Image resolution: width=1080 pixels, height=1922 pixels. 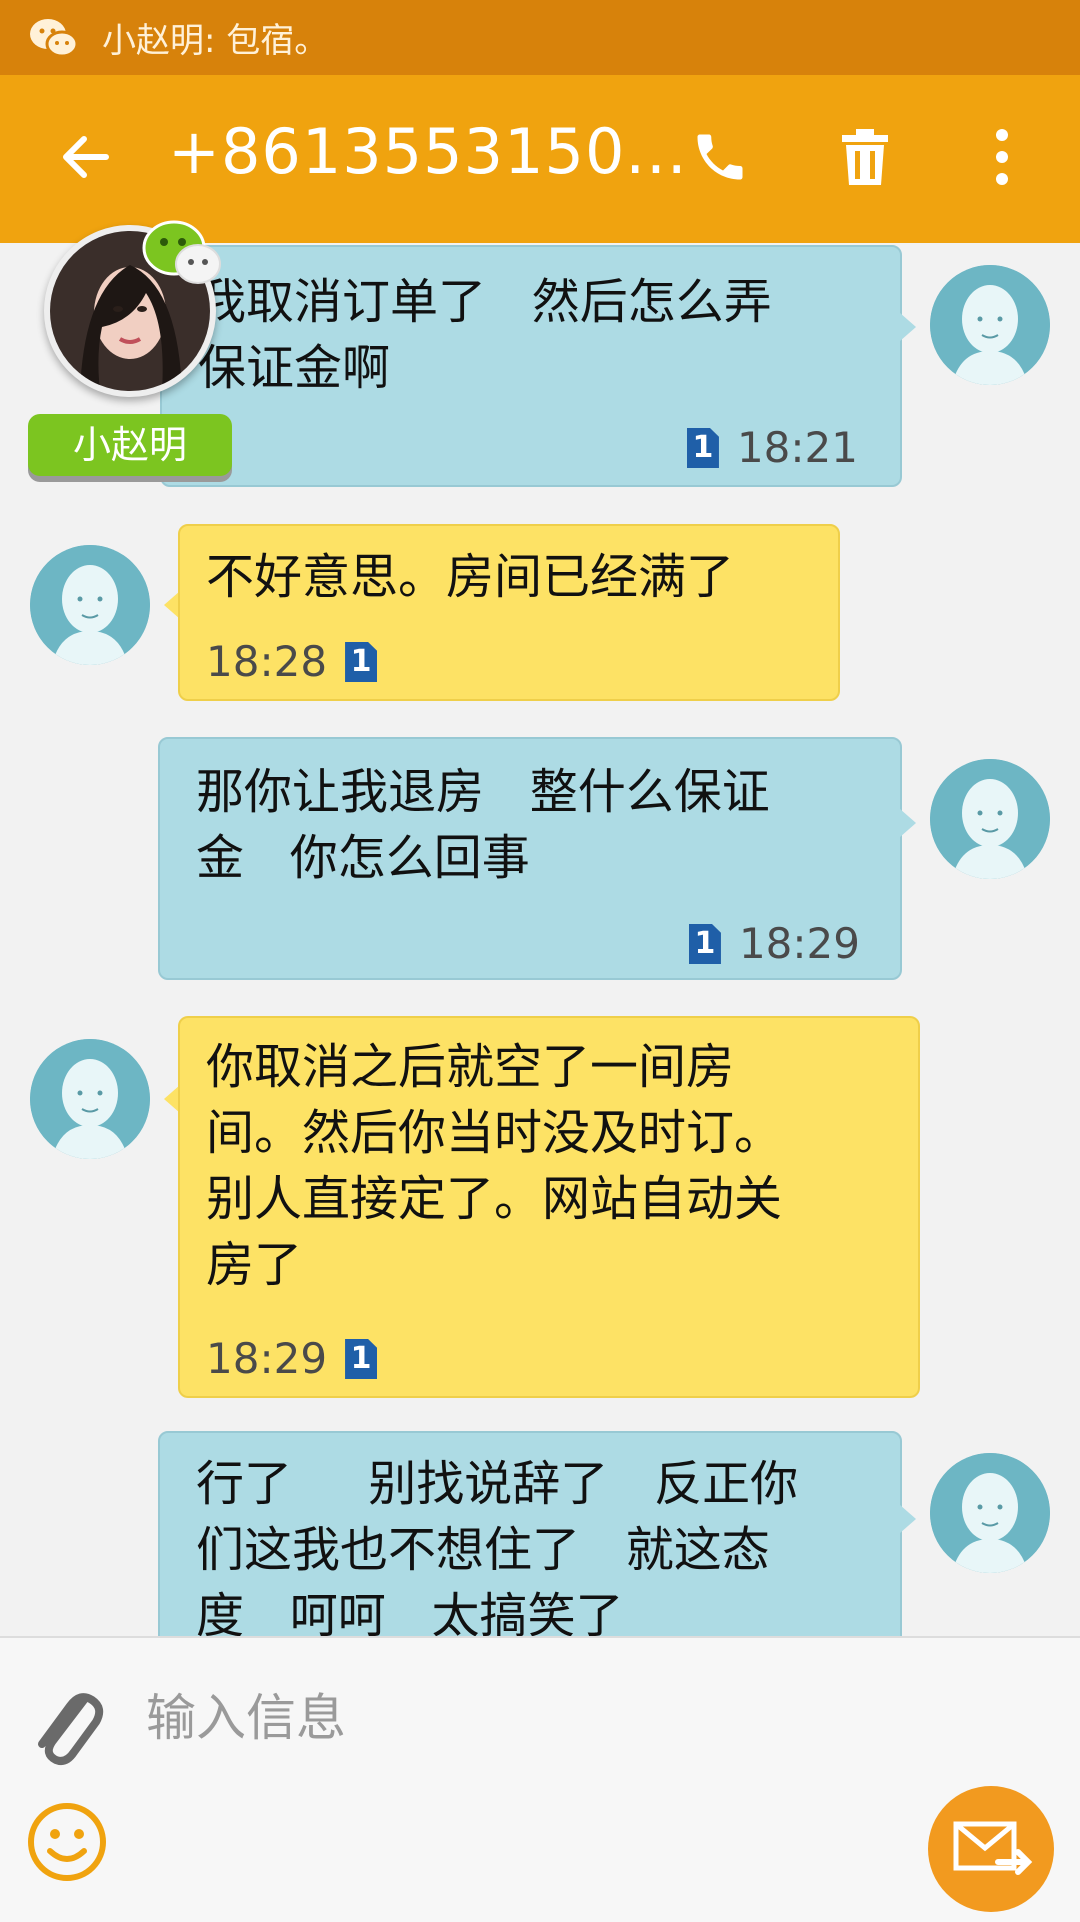 What do you see at coordinates (540, 1779) in the screenshot?
I see `compose-bar: 输入信息` at bounding box center [540, 1779].